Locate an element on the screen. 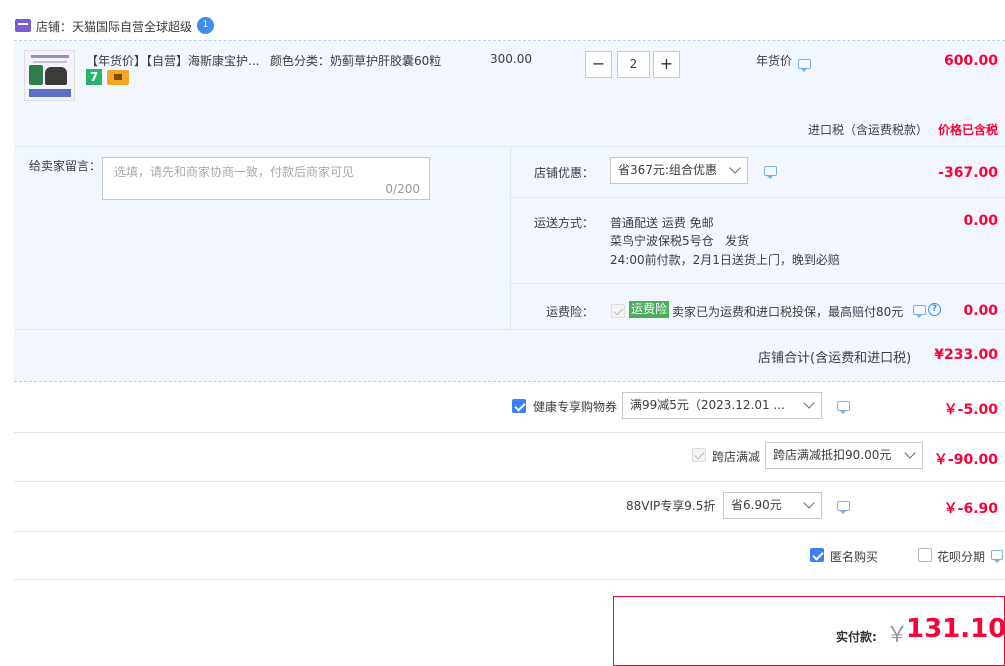 The width and height of the screenshot is (1005, 666). shop-coupon-amount: -367.00 is located at coordinates (968, 173).